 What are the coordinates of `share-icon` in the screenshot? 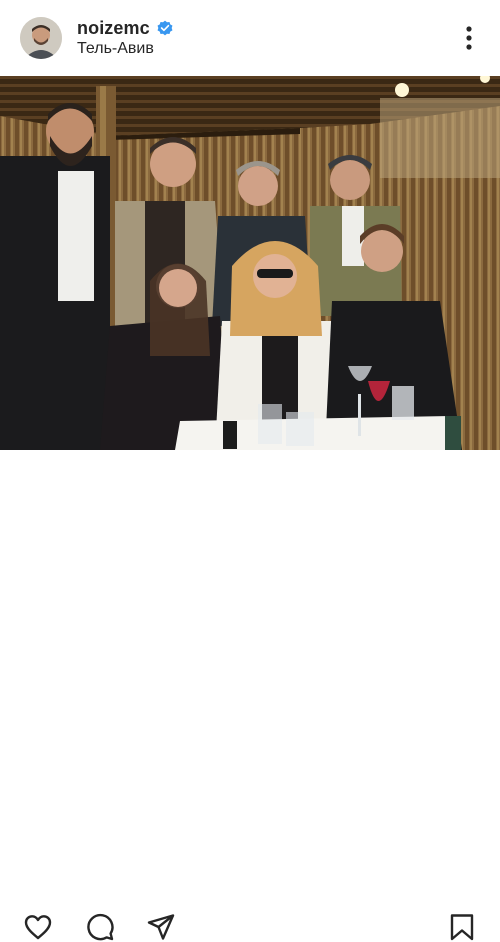 It's located at (161, 927).